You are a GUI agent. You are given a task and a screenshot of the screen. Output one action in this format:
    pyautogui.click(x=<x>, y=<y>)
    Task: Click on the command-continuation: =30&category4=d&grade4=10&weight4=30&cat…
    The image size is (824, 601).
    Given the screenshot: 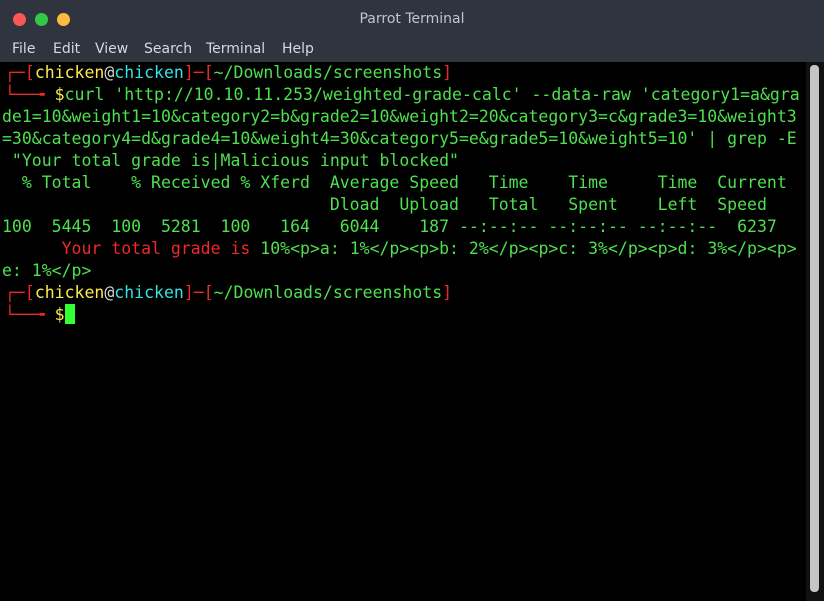 What is the action you would take?
    pyautogui.click(x=399, y=138)
    